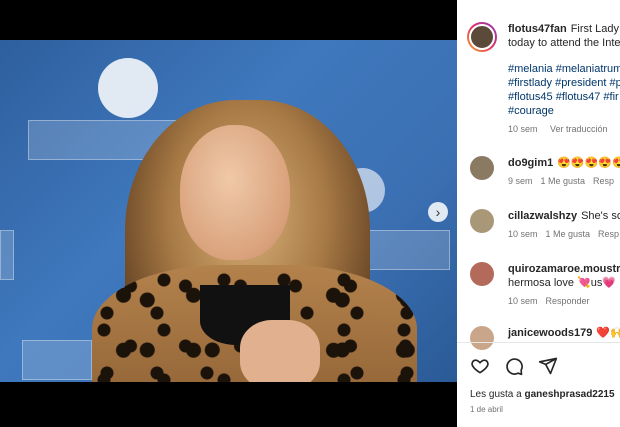  Describe the element at coordinates (486, 409) in the screenshot. I see `post-date: 1 de abril` at that location.